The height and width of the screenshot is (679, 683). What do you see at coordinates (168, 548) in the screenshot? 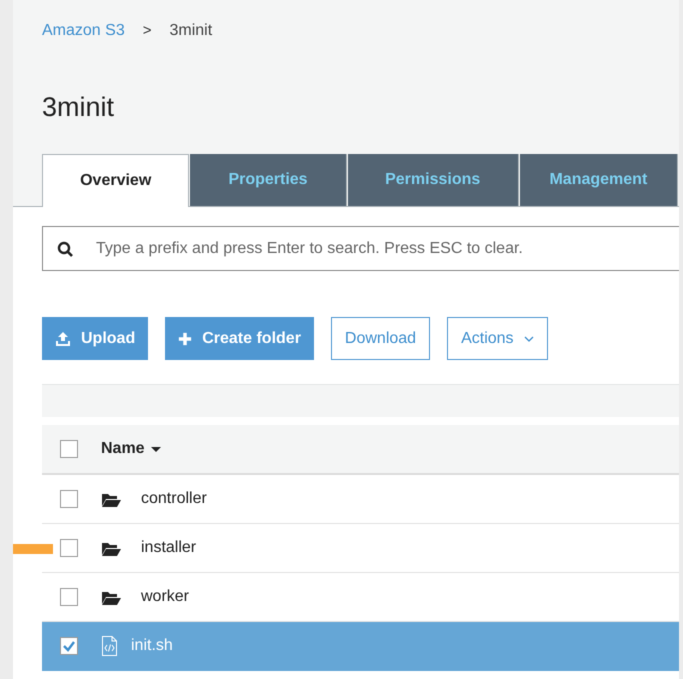
I see `folder-name: installer` at bounding box center [168, 548].